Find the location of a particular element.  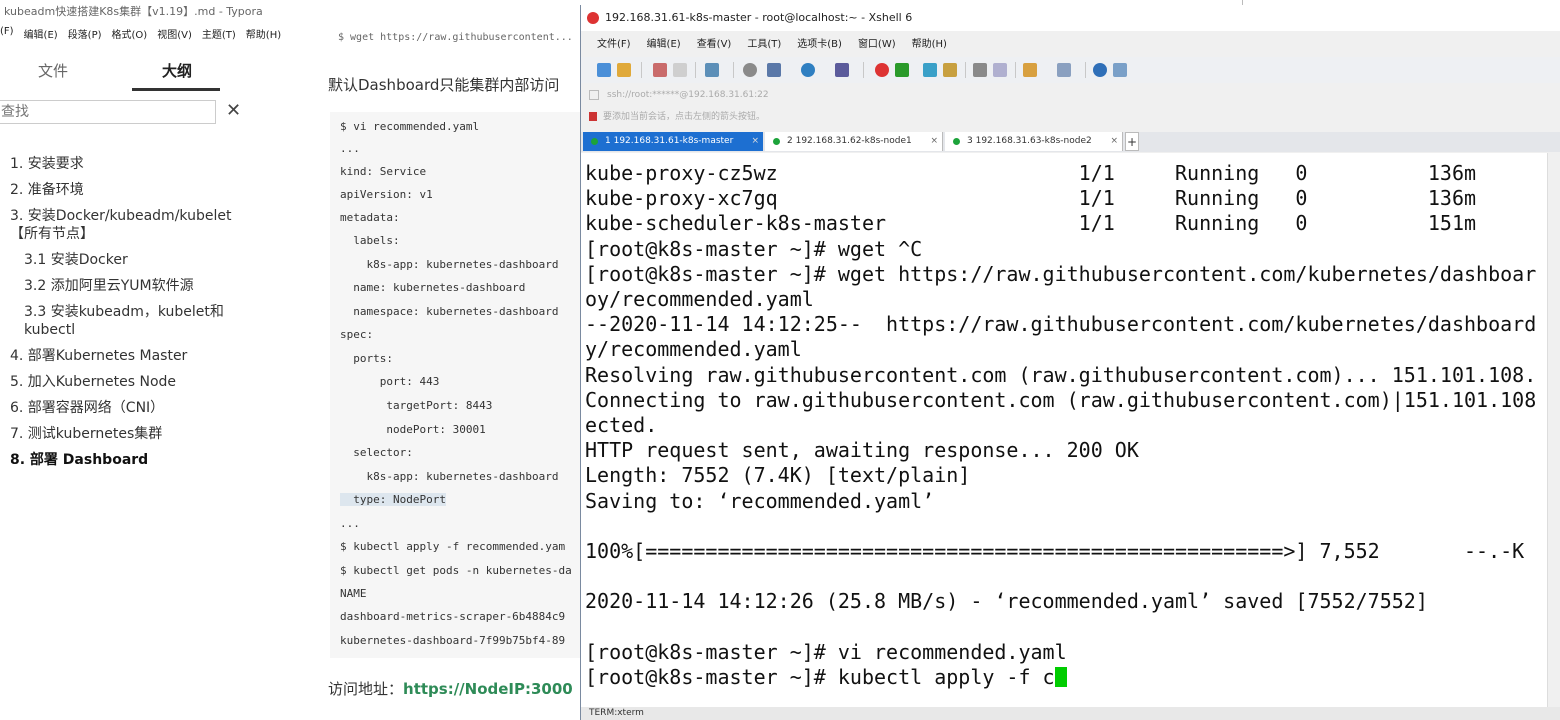

terminal-line: Saving to: ‘recommended.yaml’ is located at coordinates (759, 501).